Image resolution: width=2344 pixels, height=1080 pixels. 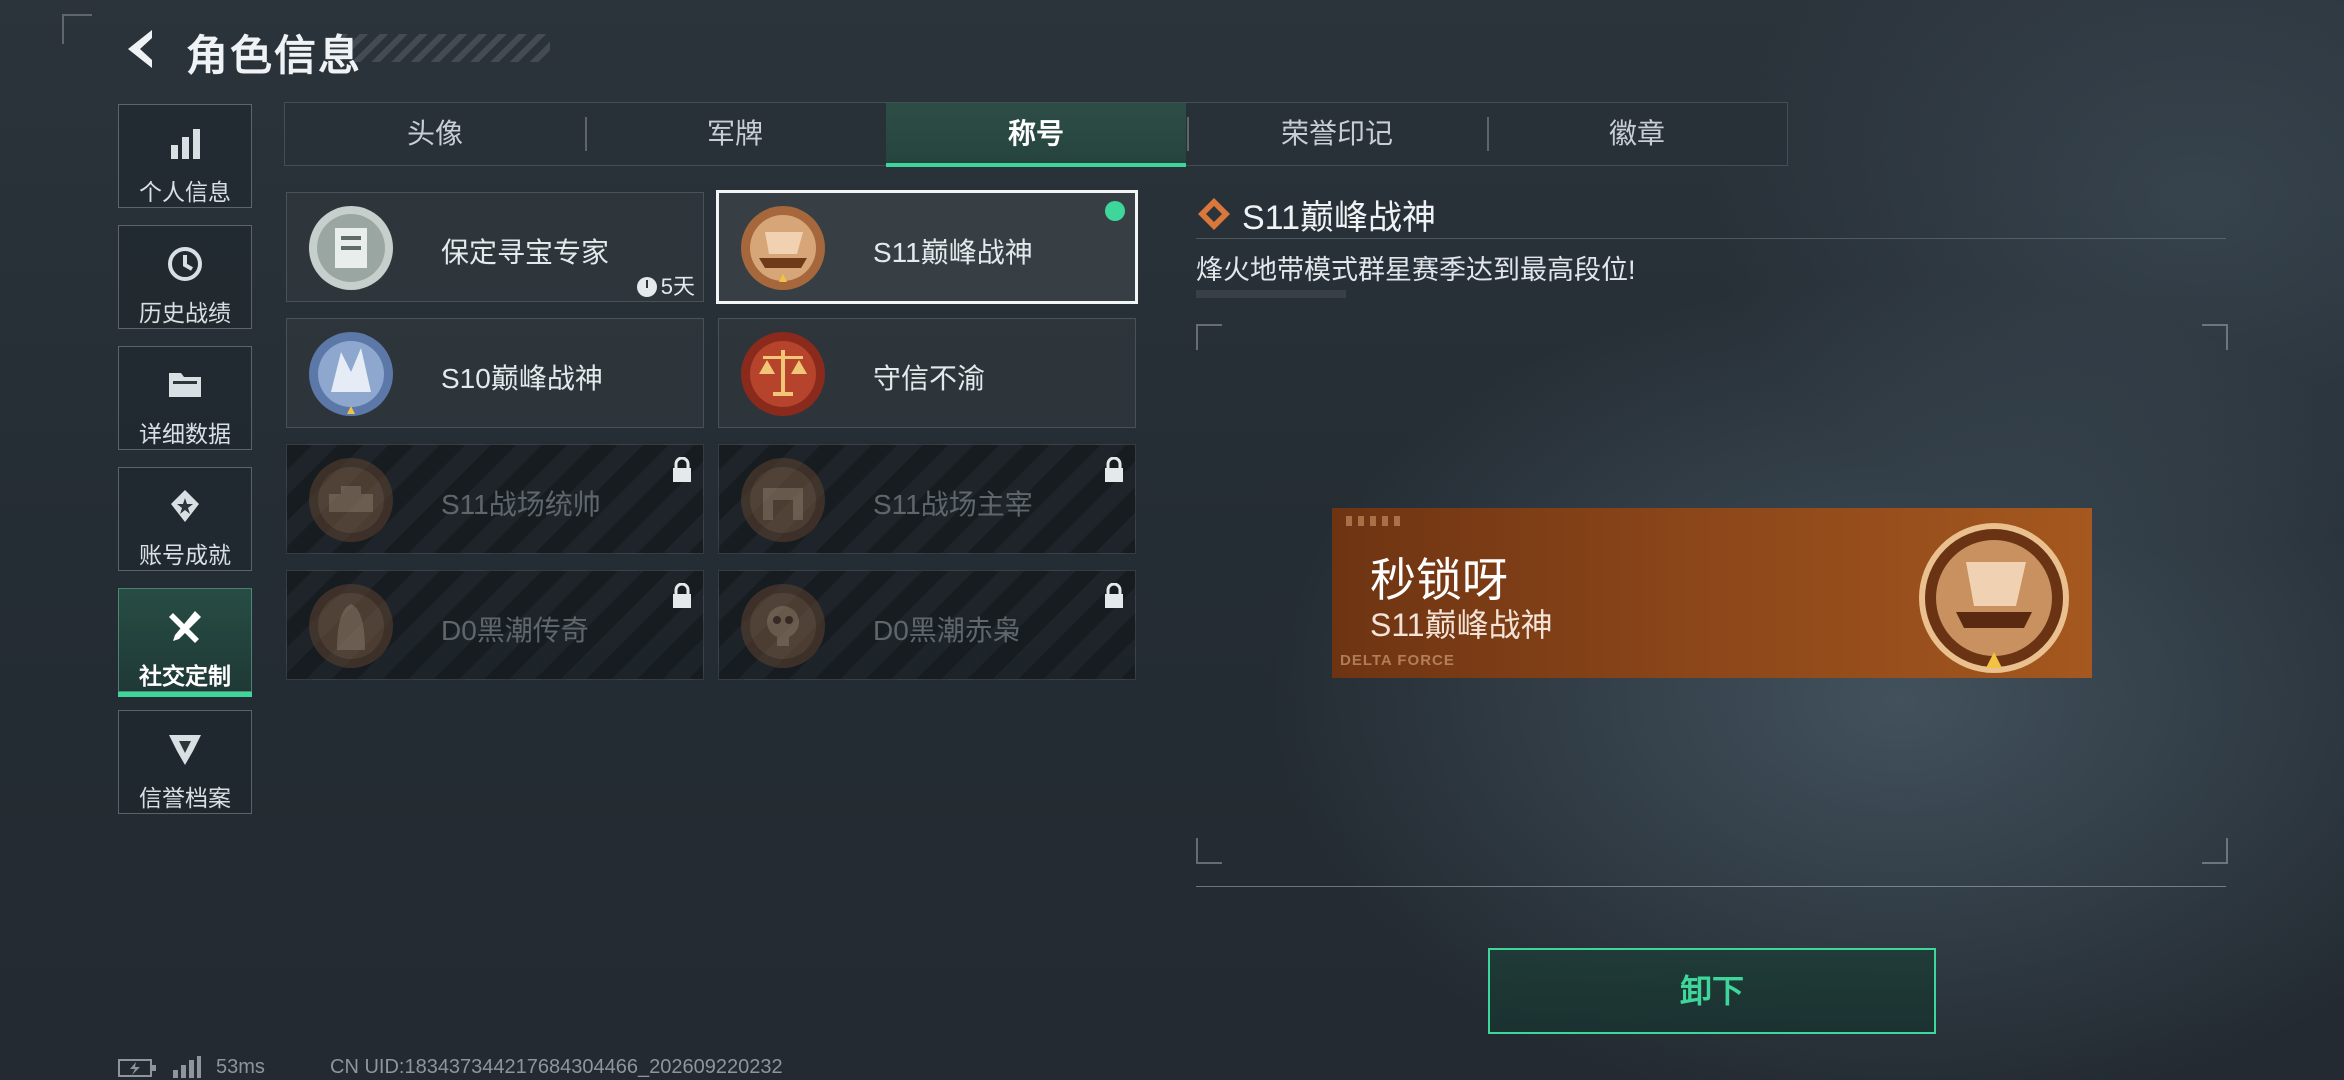 What do you see at coordinates (665, 285) in the screenshot?
I see `expiry-timer: 5天` at bounding box center [665, 285].